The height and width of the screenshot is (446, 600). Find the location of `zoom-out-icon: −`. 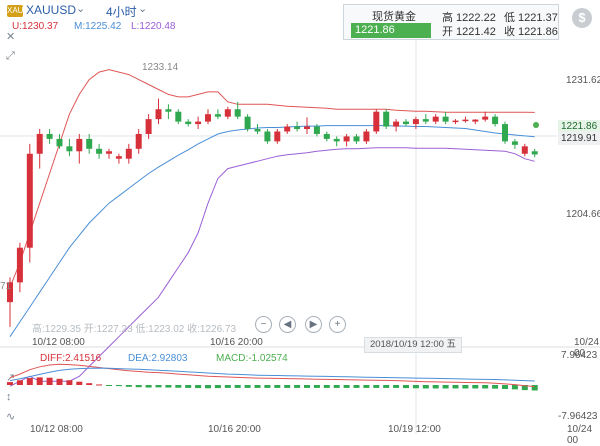

zoom-out-icon: − is located at coordinates (263, 324).